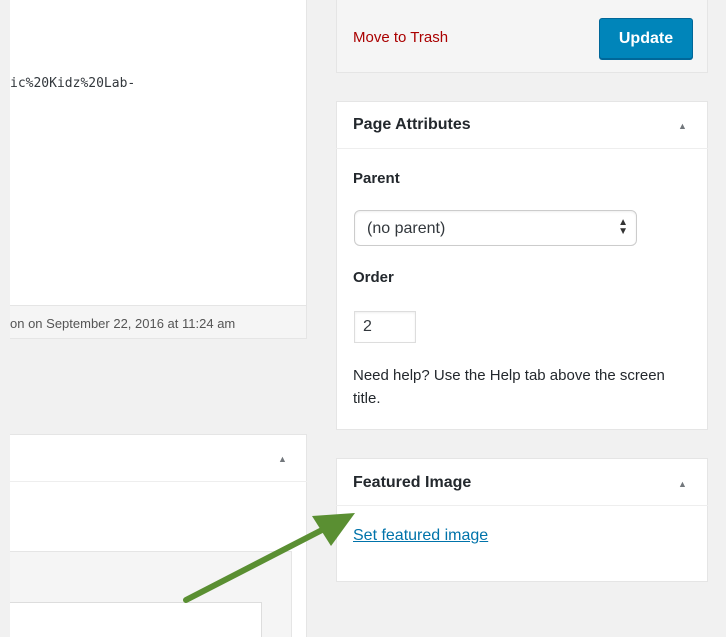 The height and width of the screenshot is (637, 726). What do you see at coordinates (269, 558) in the screenshot?
I see `green-pointer-arrow-icon` at bounding box center [269, 558].